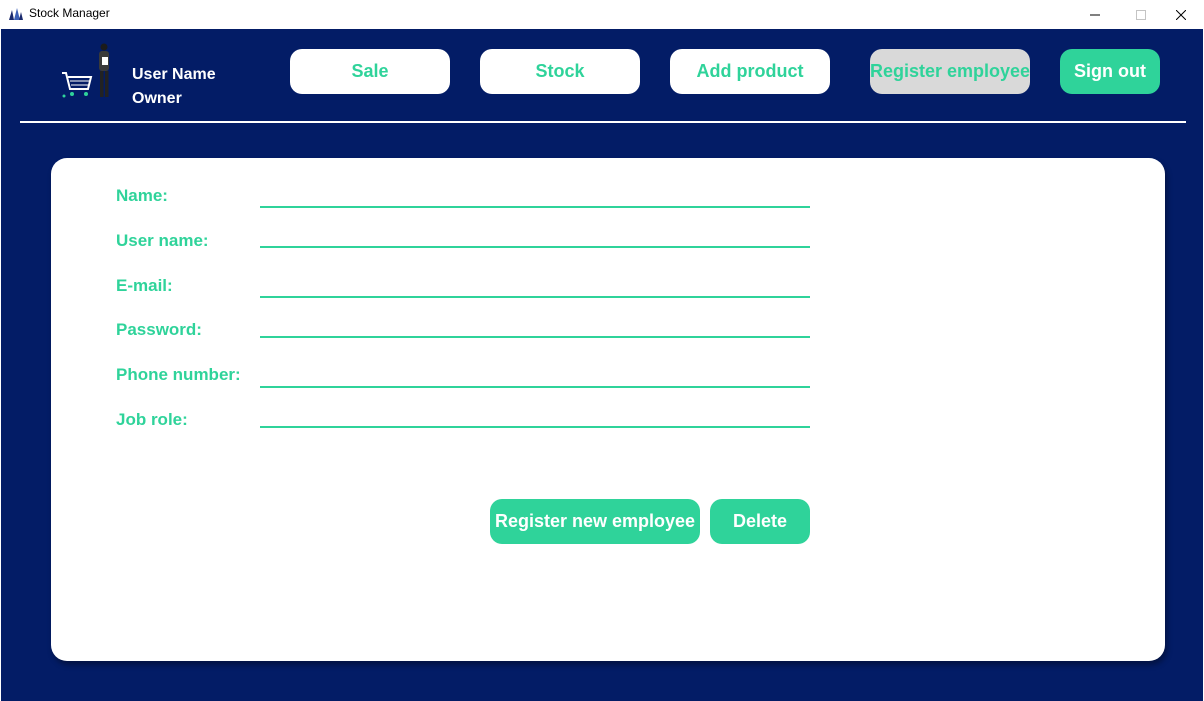 This screenshot has height=701, width=1204. I want to click on email-field, so click(535, 283).